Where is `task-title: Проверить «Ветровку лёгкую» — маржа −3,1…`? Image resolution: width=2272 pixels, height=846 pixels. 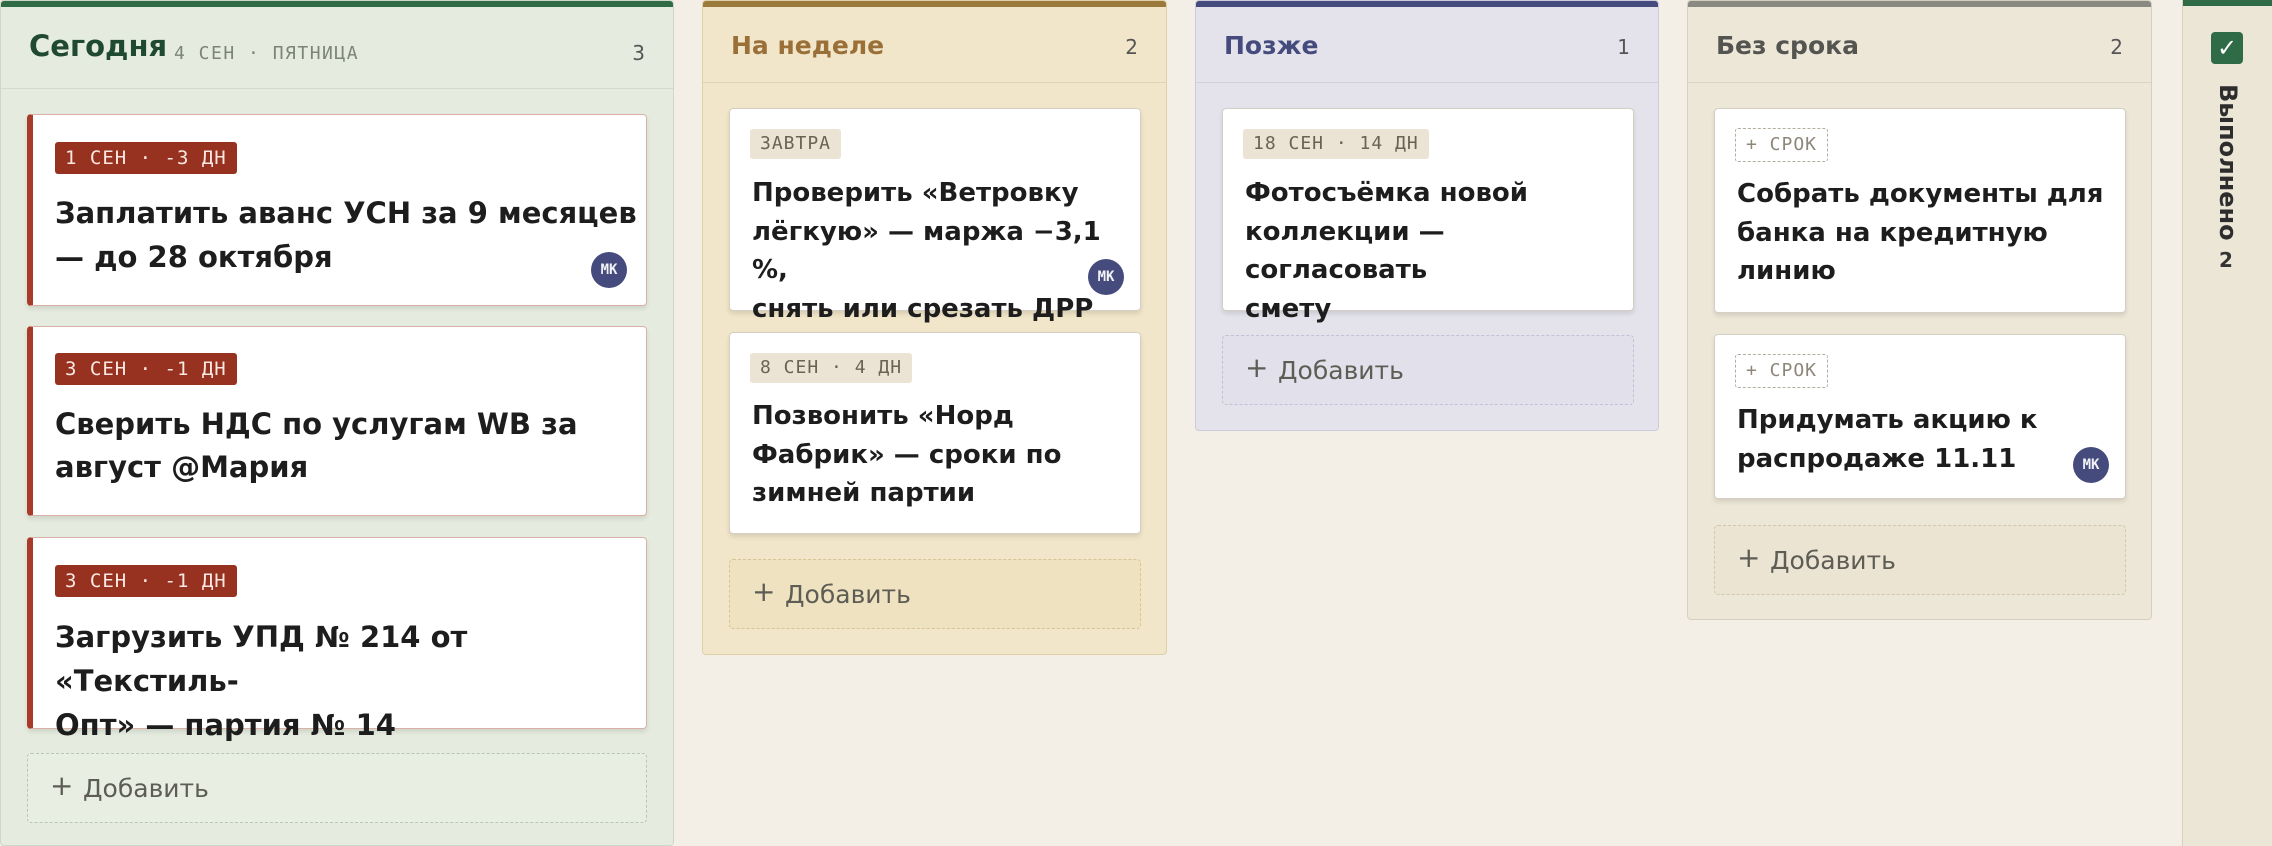
task-title: Проверить «Ветровку лёгкую» — маржа −3,1… is located at coordinates (946, 251).